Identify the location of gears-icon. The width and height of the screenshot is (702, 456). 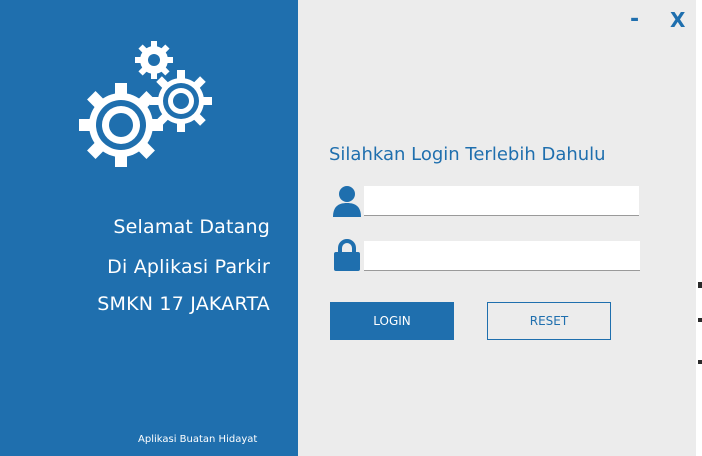
(145, 104).